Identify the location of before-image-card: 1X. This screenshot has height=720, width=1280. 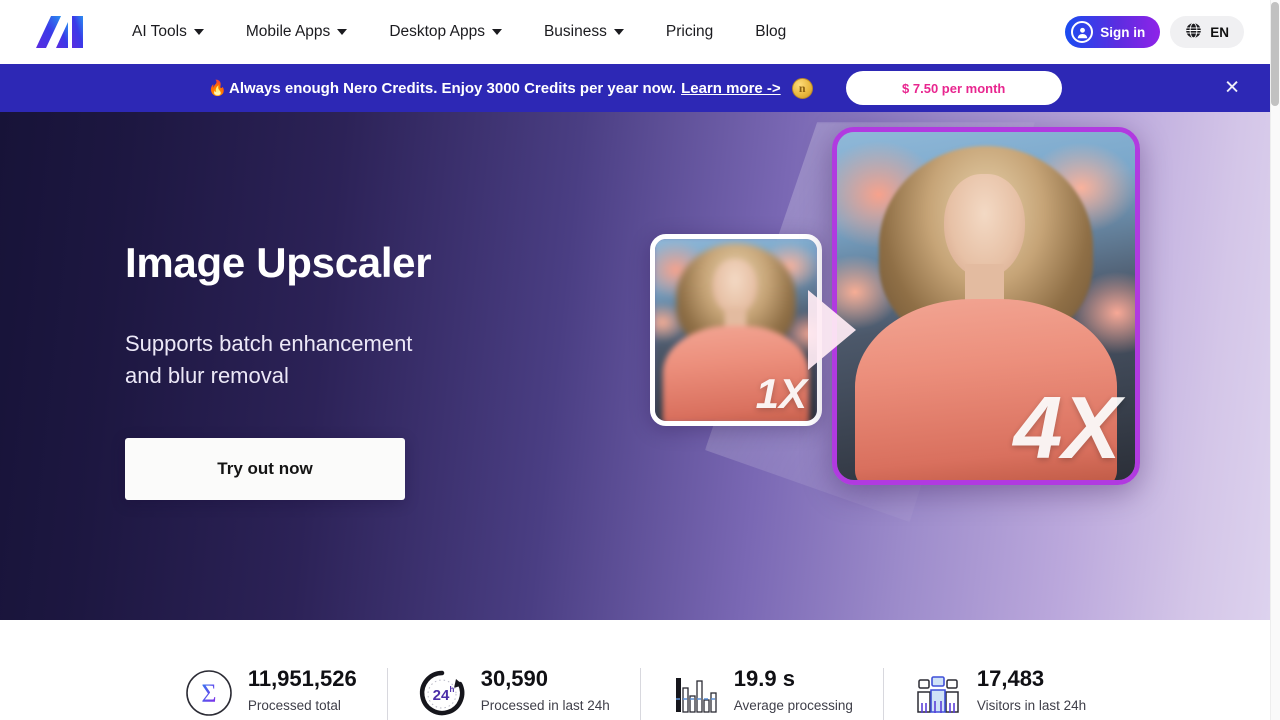
(736, 330).